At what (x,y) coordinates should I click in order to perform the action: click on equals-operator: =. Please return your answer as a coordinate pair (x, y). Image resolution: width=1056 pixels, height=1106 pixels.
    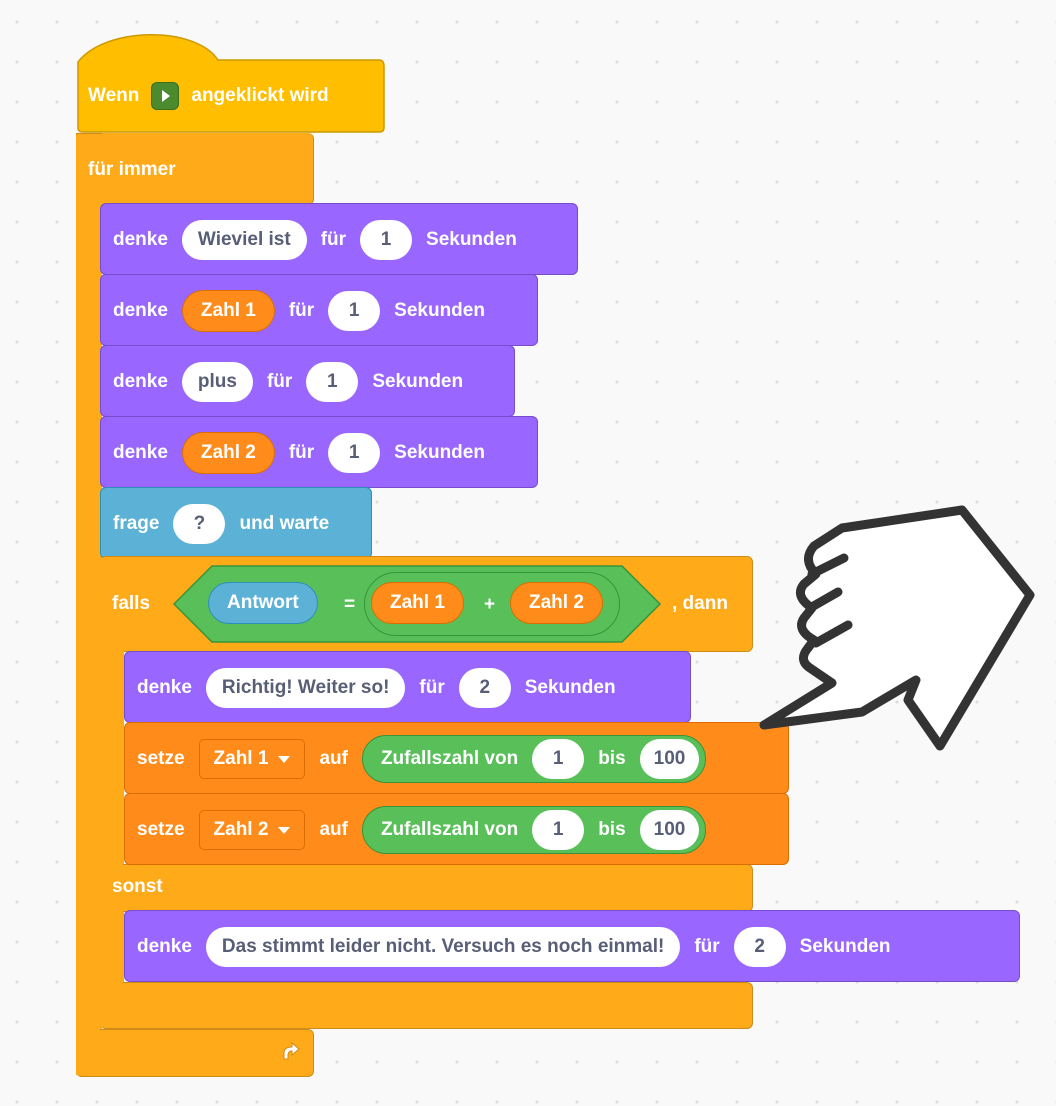
    Looking at the image, I should click on (350, 604).